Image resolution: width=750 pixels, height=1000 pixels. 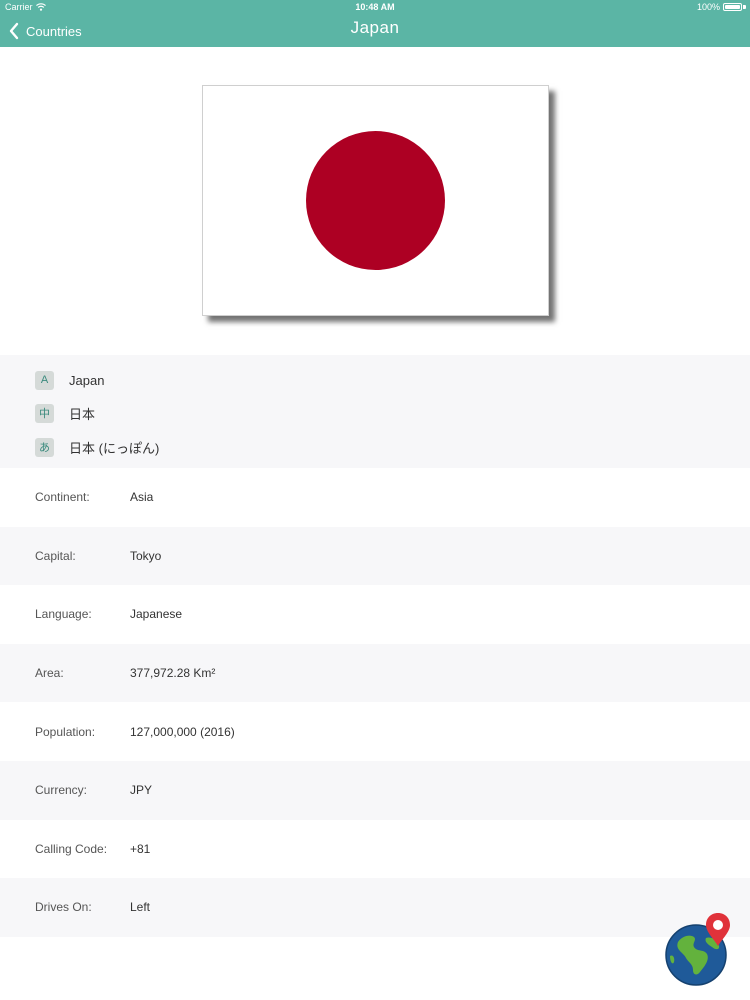 What do you see at coordinates (140, 907) in the screenshot?
I see `drives-on-value: Left` at bounding box center [140, 907].